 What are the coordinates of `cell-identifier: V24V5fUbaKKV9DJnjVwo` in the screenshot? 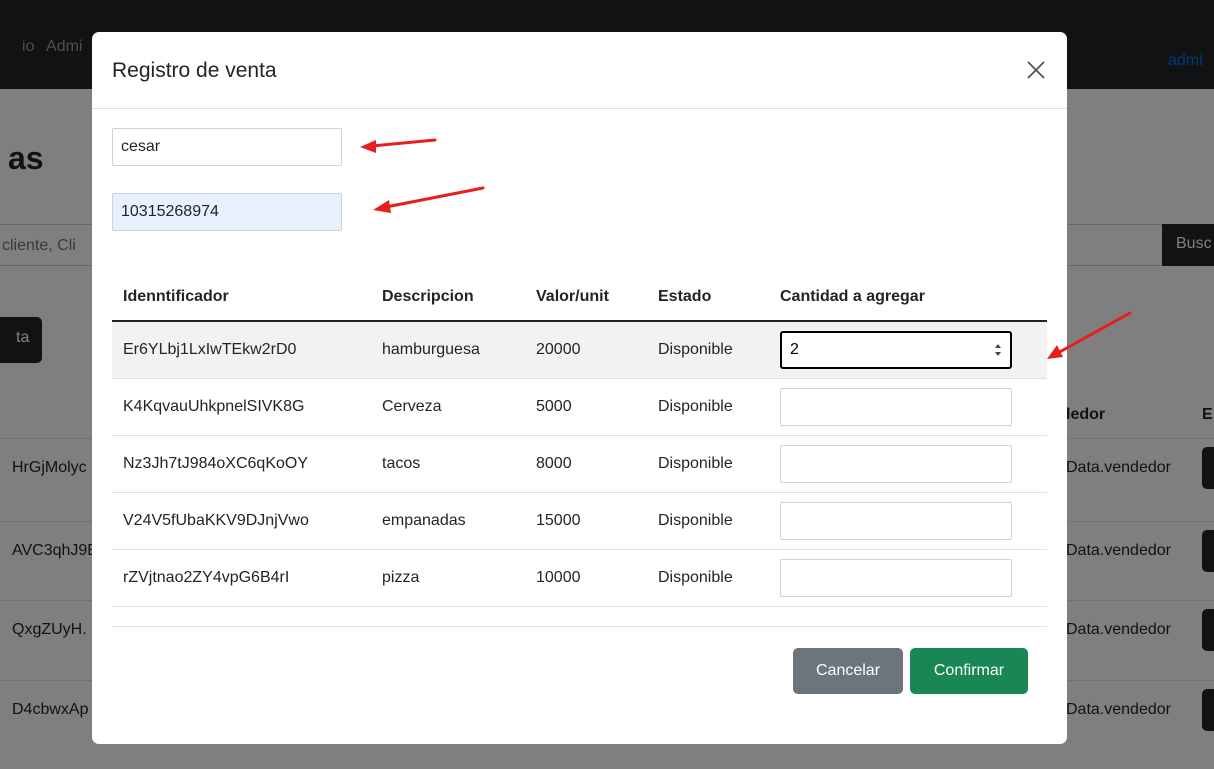 It's located at (241, 521).